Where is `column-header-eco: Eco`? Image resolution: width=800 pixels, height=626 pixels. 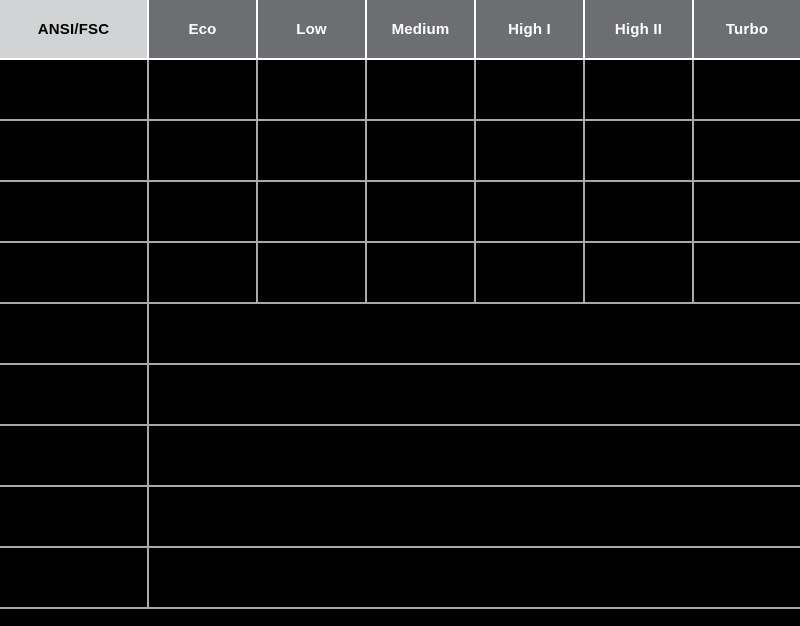 column-header-eco: Eco is located at coordinates (203, 30).